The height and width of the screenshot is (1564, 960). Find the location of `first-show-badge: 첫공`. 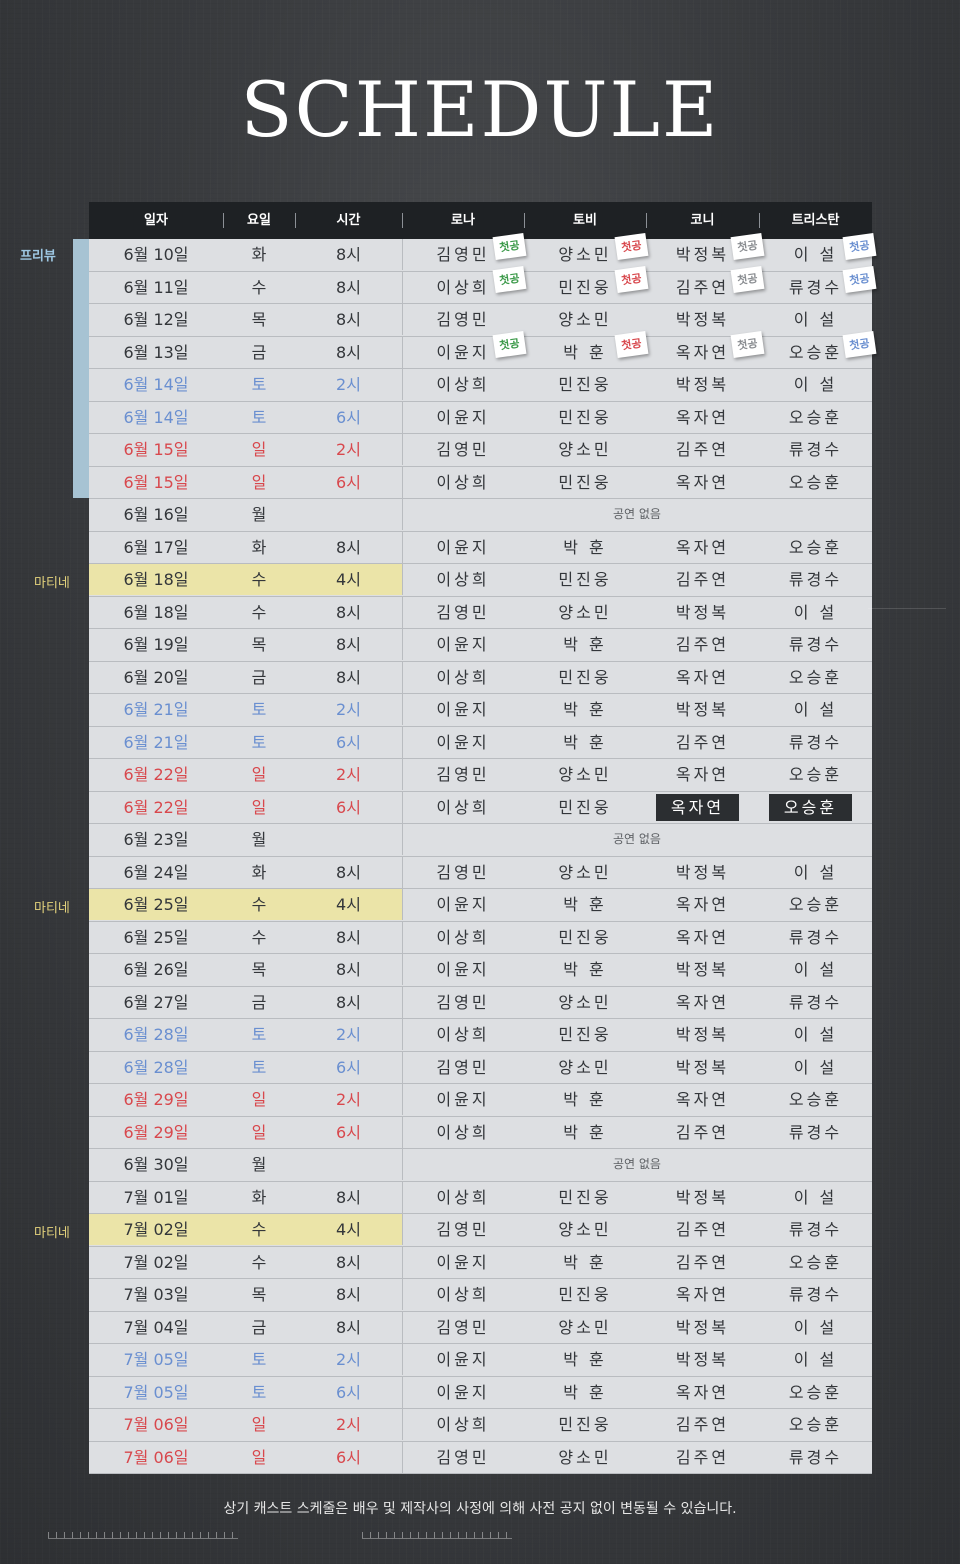

first-show-badge: 첫공 is located at coordinates (747, 279).